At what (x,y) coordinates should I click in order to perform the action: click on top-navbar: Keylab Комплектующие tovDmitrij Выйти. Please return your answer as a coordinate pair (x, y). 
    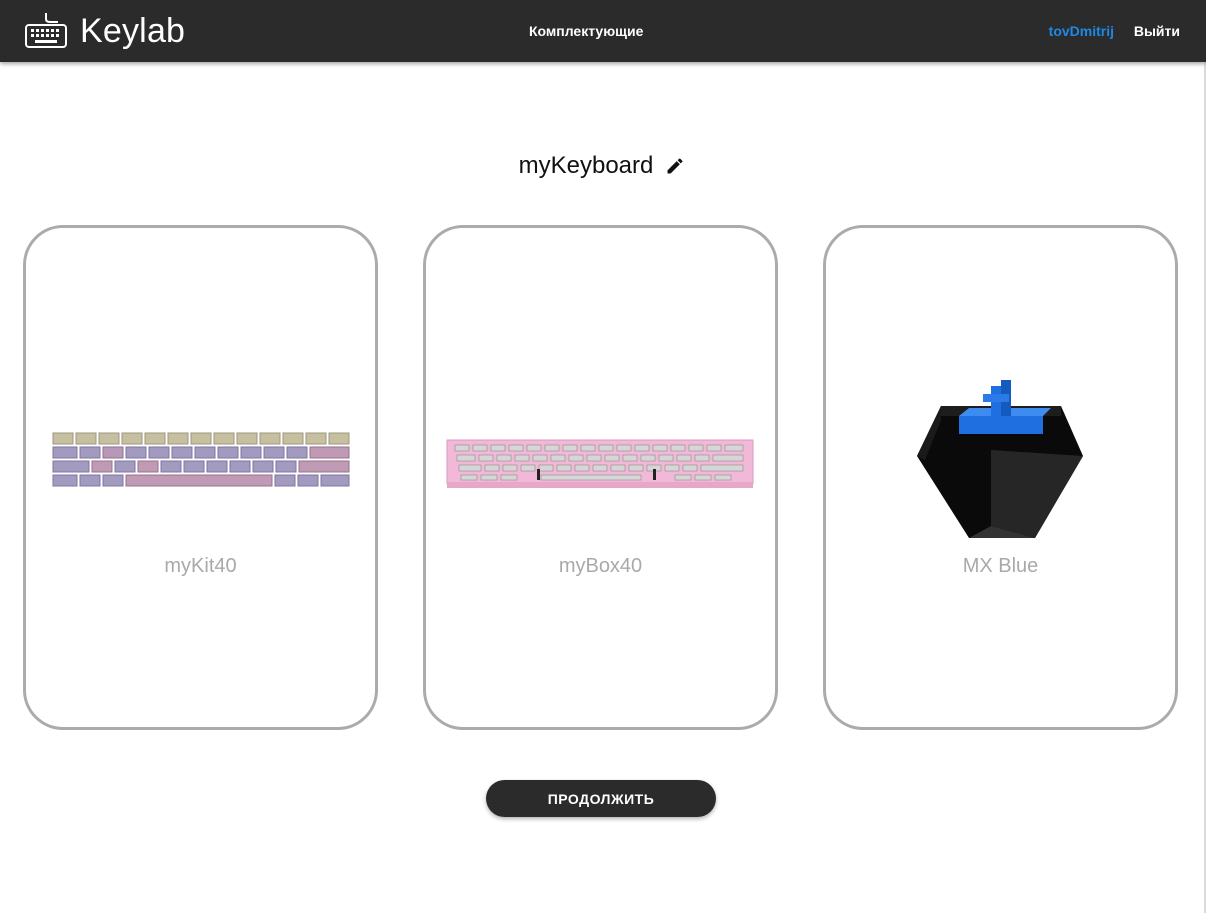
    Looking at the image, I should click on (603, 31).